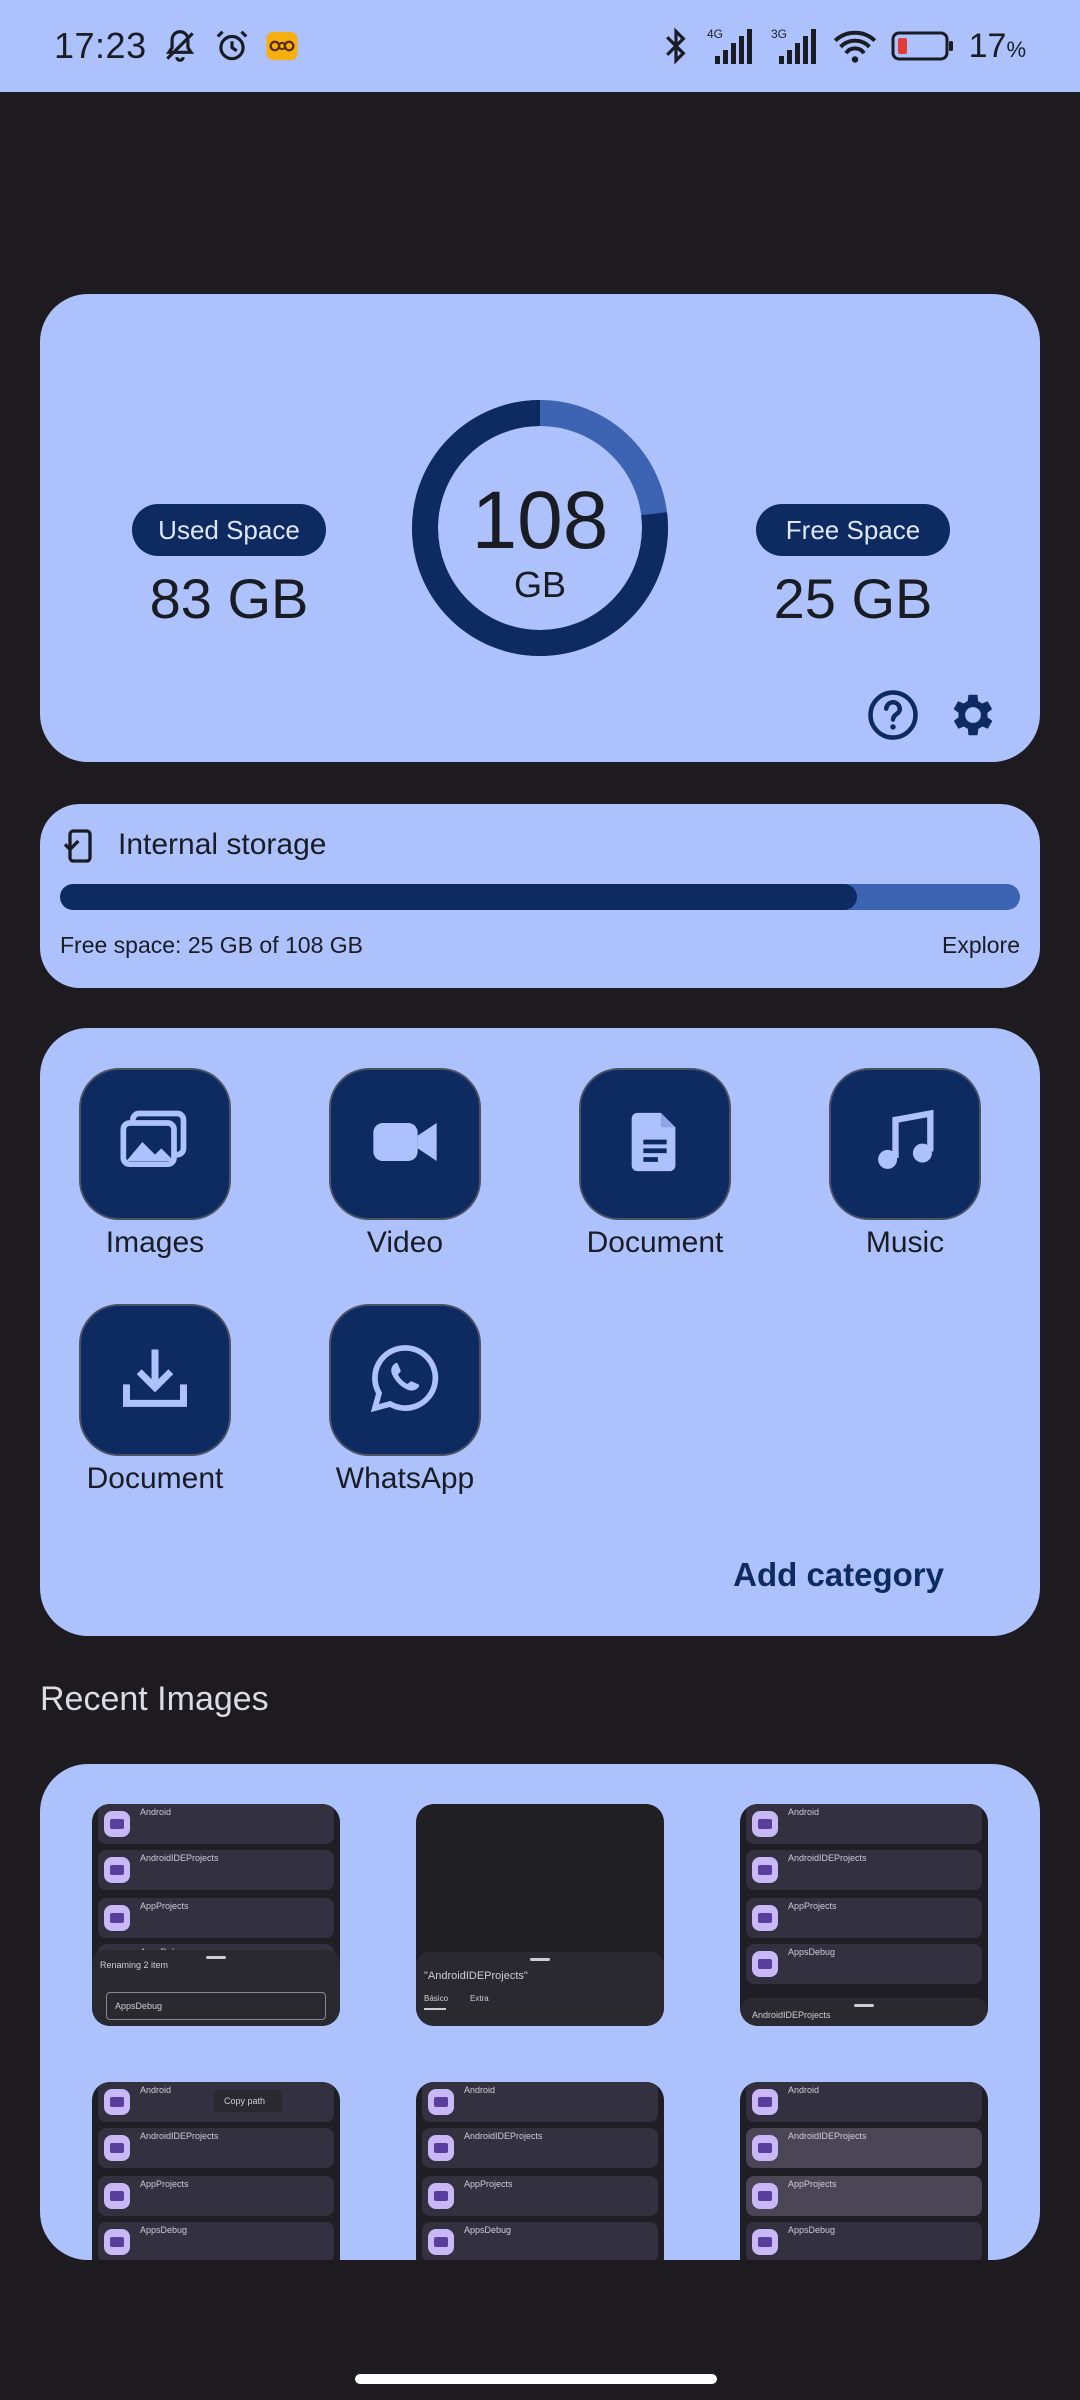  I want to click on battery-low-icon, so click(923, 46).